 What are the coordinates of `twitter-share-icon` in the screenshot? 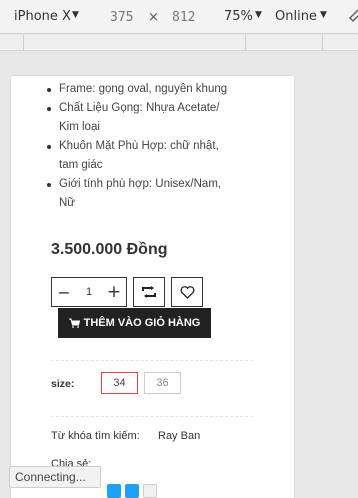 It's located at (132, 491).